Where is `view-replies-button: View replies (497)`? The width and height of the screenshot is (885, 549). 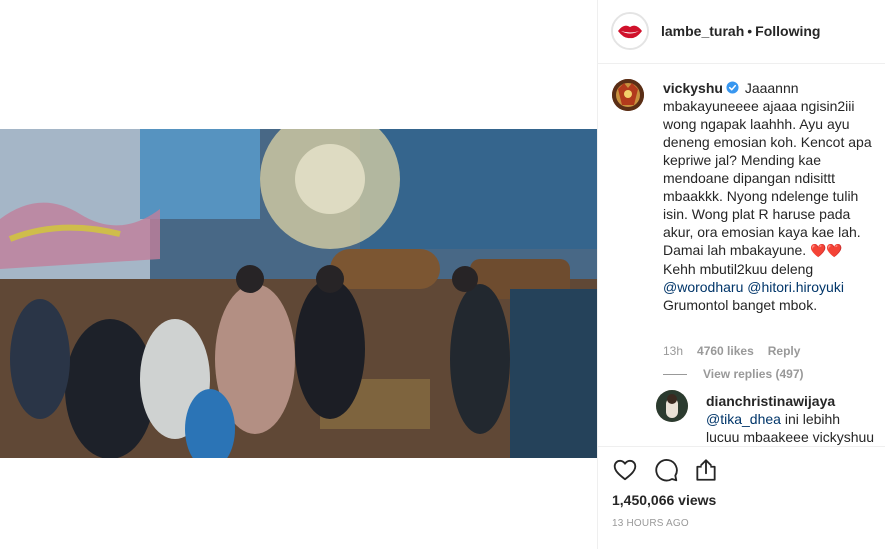 view-replies-button: View replies (497) is located at coordinates (733, 374).